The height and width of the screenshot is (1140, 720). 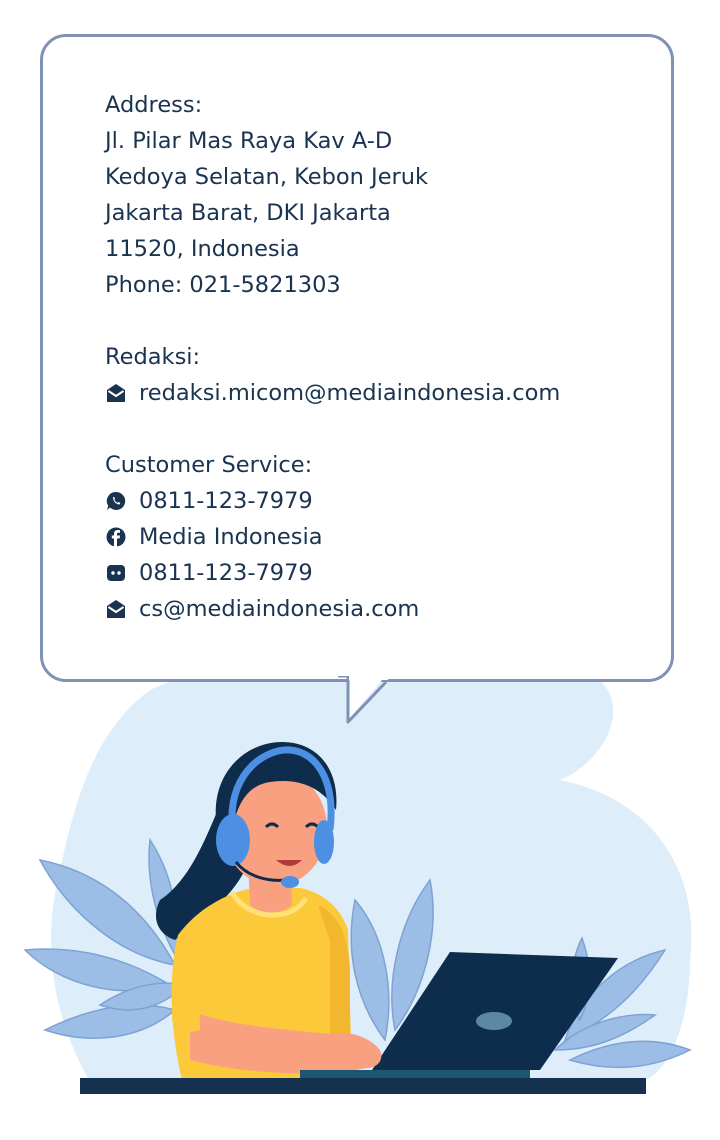 I want to click on cs-email-link: cs@mediaindonesia.com, so click(x=378, y=609).